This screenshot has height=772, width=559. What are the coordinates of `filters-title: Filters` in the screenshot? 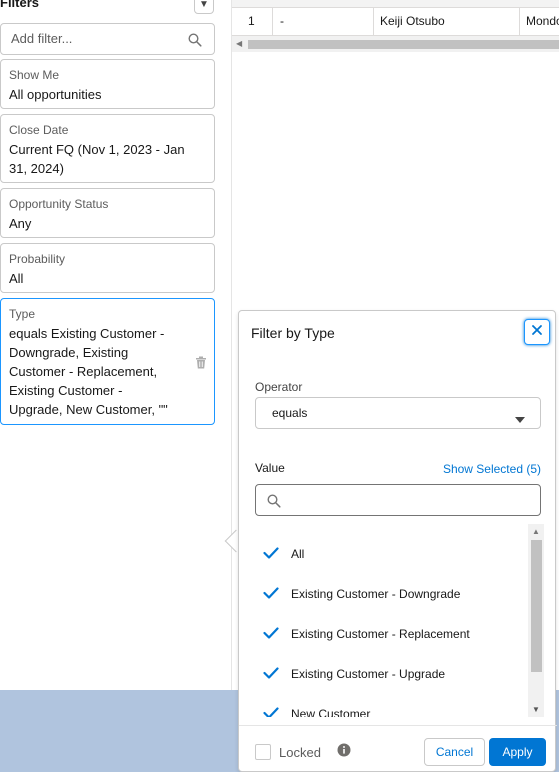 It's located at (20, 5).